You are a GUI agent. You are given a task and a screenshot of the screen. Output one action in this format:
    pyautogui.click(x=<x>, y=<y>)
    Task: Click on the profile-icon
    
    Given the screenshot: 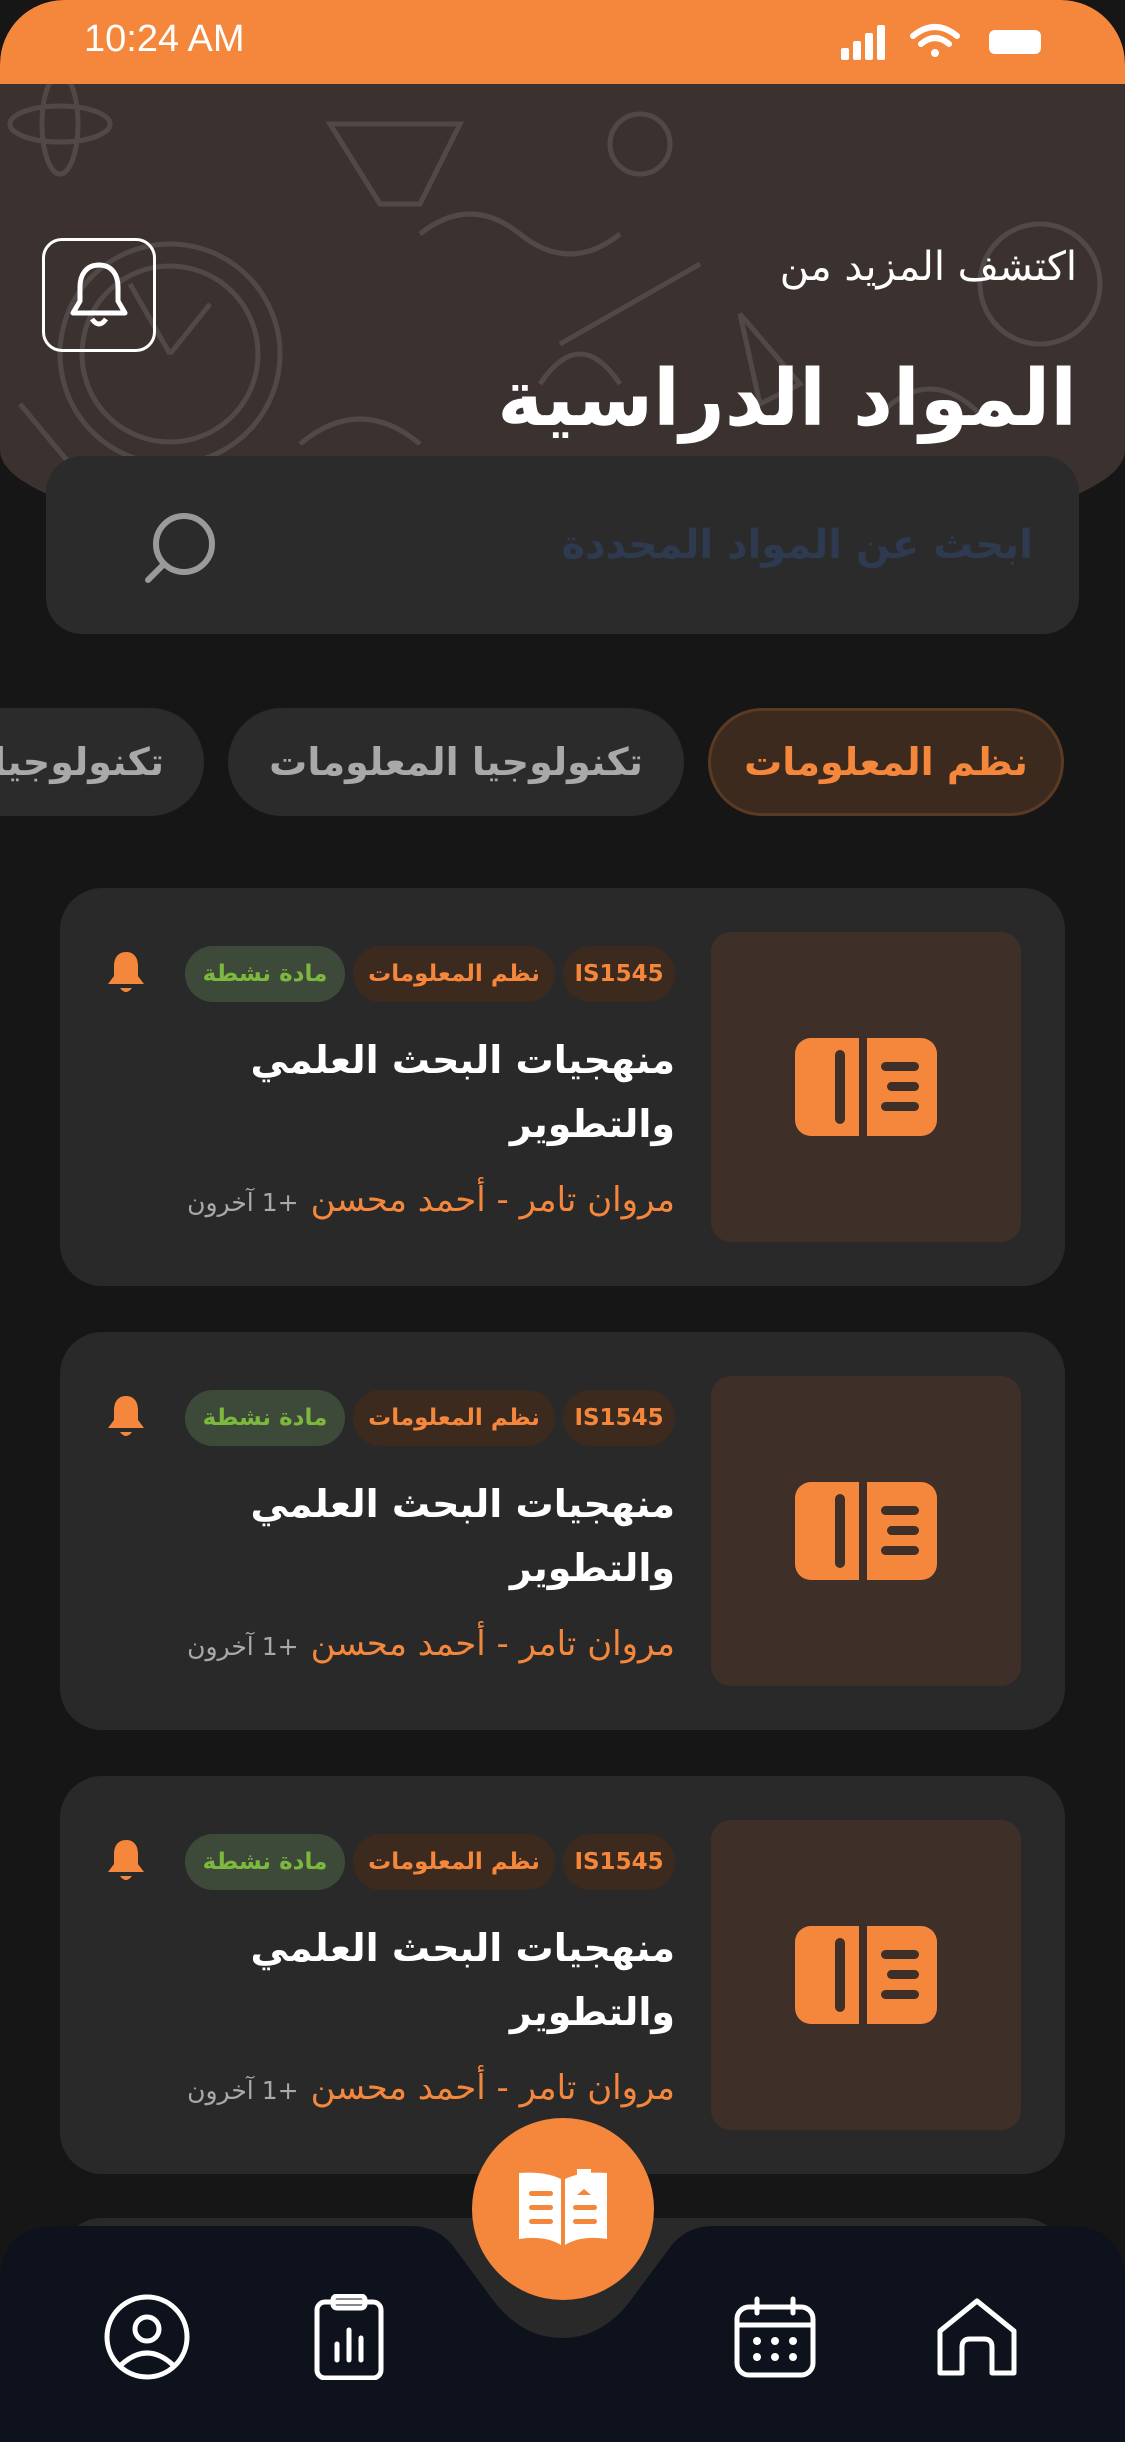 What is the action you would take?
    pyautogui.click(x=147, y=2337)
    